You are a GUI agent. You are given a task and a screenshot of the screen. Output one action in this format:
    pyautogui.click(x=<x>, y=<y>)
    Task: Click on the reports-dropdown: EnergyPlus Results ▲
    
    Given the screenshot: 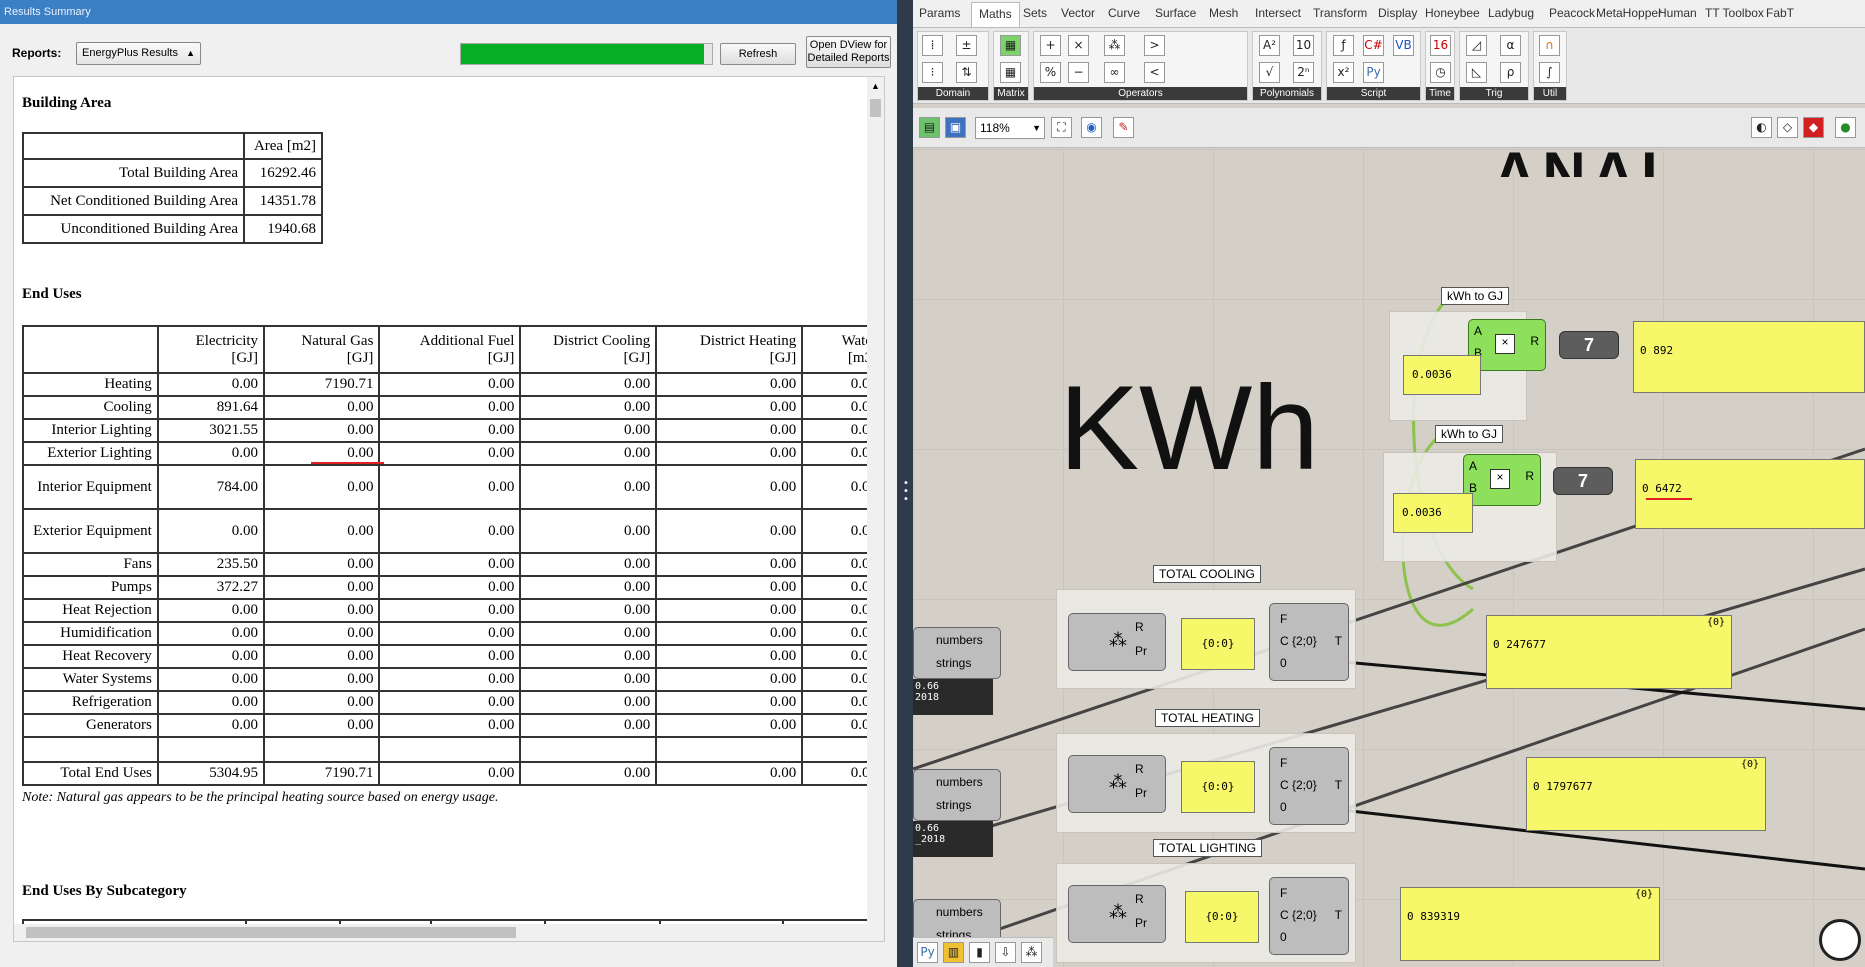 What is the action you would take?
    pyautogui.click(x=138, y=53)
    